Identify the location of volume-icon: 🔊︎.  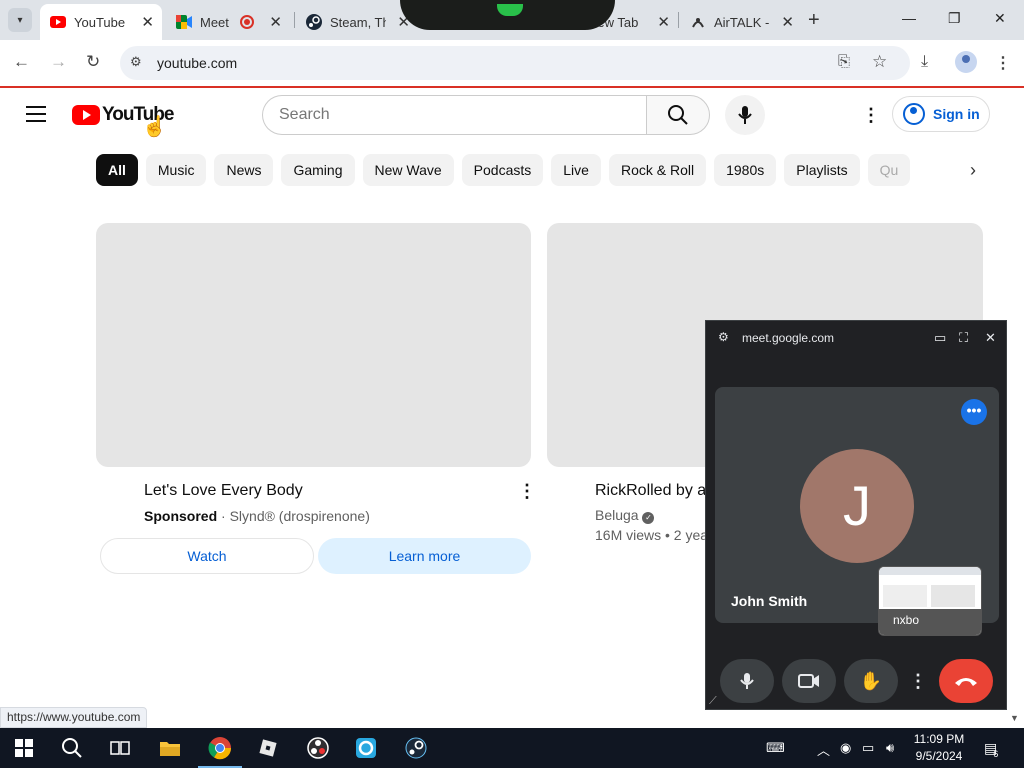
(890, 748).